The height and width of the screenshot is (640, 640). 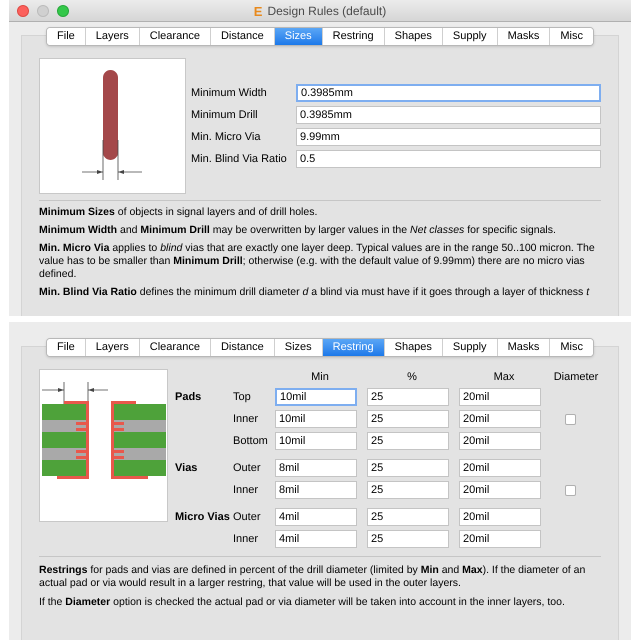 I want to click on input-field: 0.5, so click(x=448, y=159).